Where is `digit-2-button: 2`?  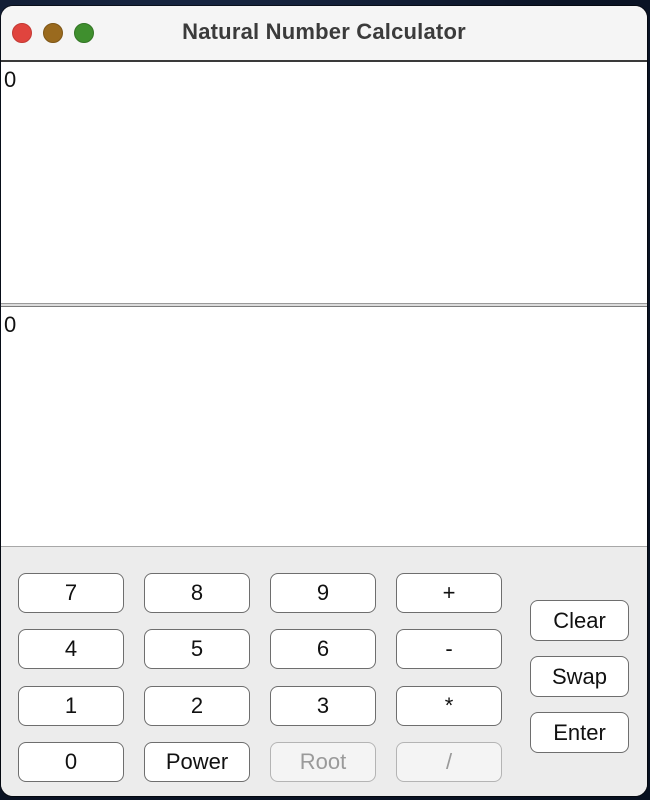 digit-2-button: 2 is located at coordinates (197, 706).